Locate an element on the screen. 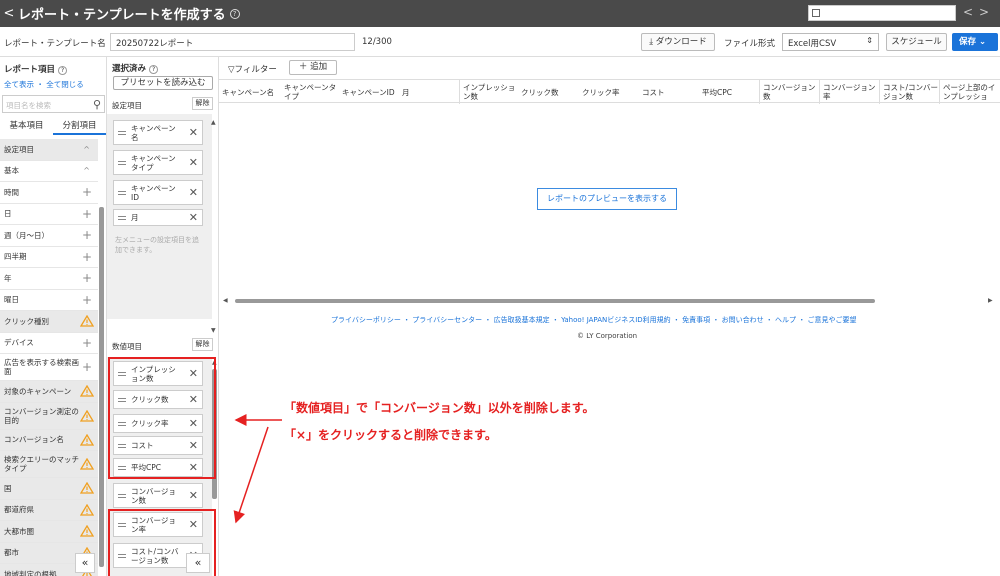  column-header: クリック数 is located at coordinates (540, 92).